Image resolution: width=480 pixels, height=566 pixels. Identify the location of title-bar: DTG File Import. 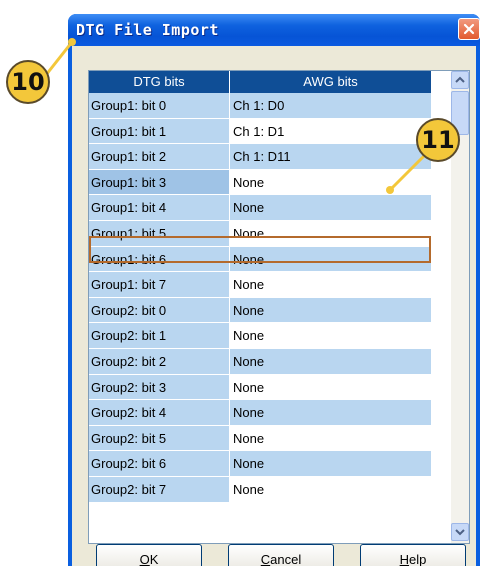
(274, 30).